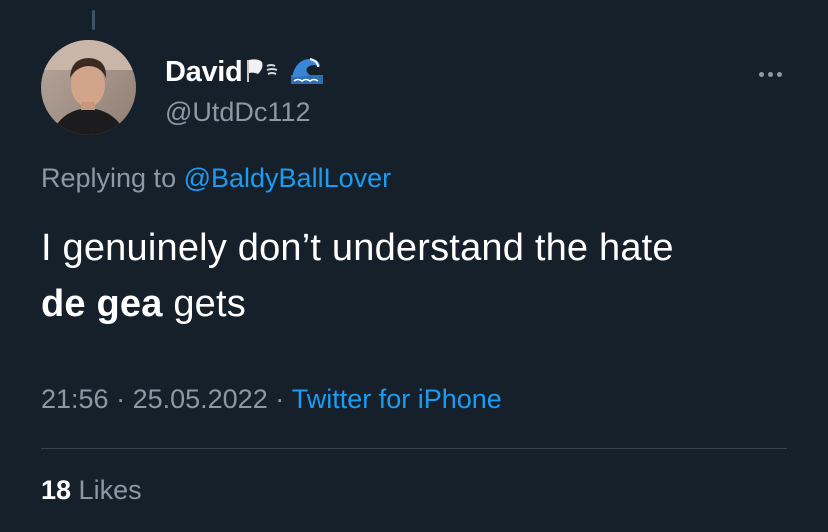 This screenshot has width=828, height=532. What do you see at coordinates (112, 178) in the screenshot?
I see `replying-to-label: Replying to` at bounding box center [112, 178].